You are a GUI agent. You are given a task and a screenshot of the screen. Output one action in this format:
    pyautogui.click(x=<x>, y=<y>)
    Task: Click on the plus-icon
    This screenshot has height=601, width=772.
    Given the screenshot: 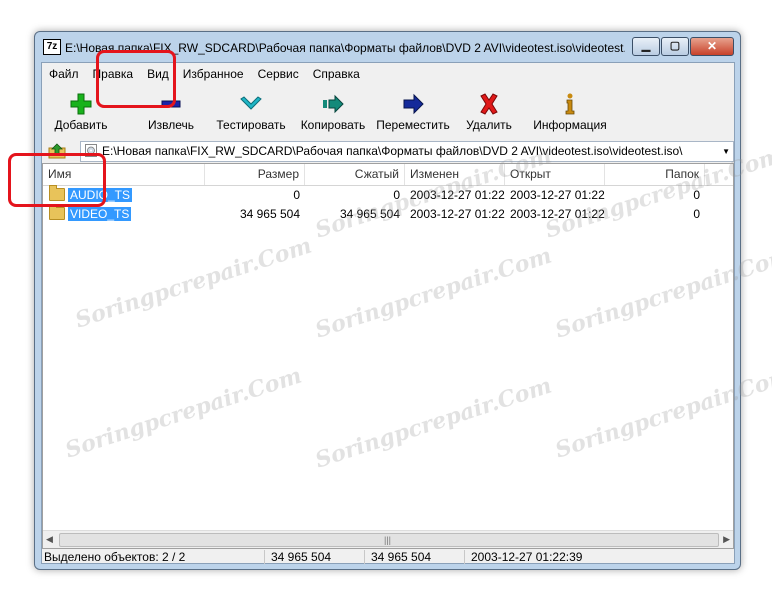 What is the action you would take?
    pyautogui.click(x=81, y=104)
    